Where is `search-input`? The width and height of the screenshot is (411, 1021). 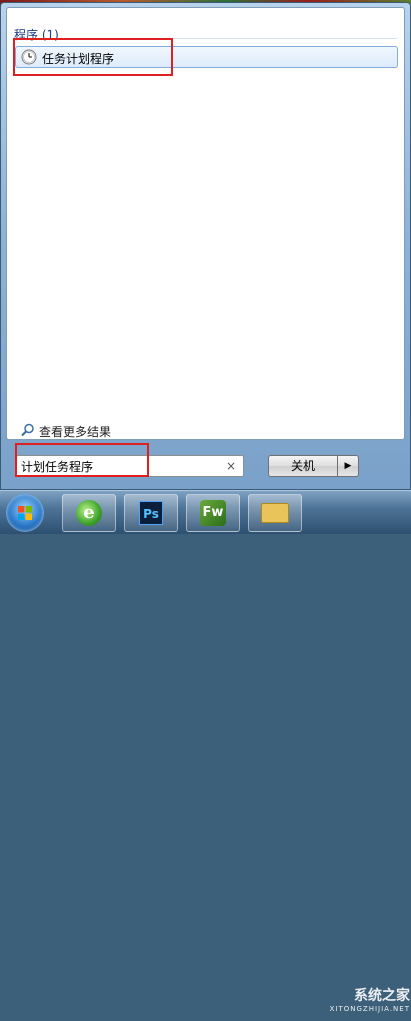
search-input is located at coordinates (118, 466).